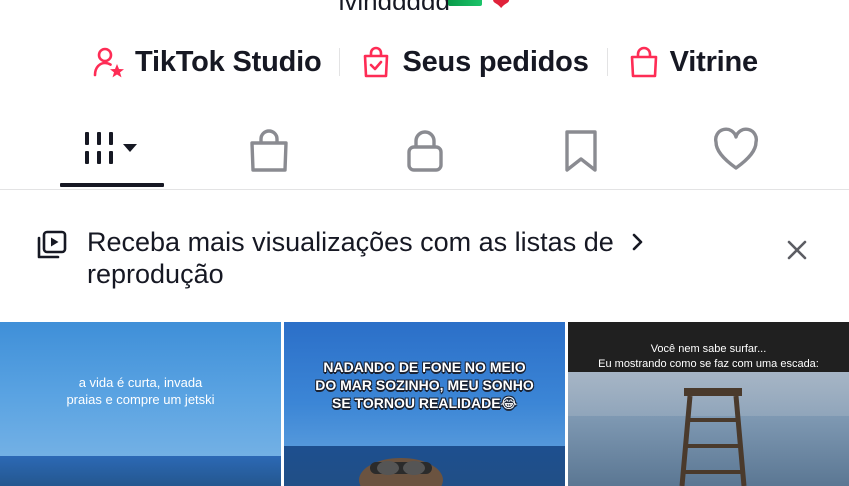  What do you see at coordinates (637, 242) in the screenshot?
I see `chevron-right-icon` at bounding box center [637, 242].